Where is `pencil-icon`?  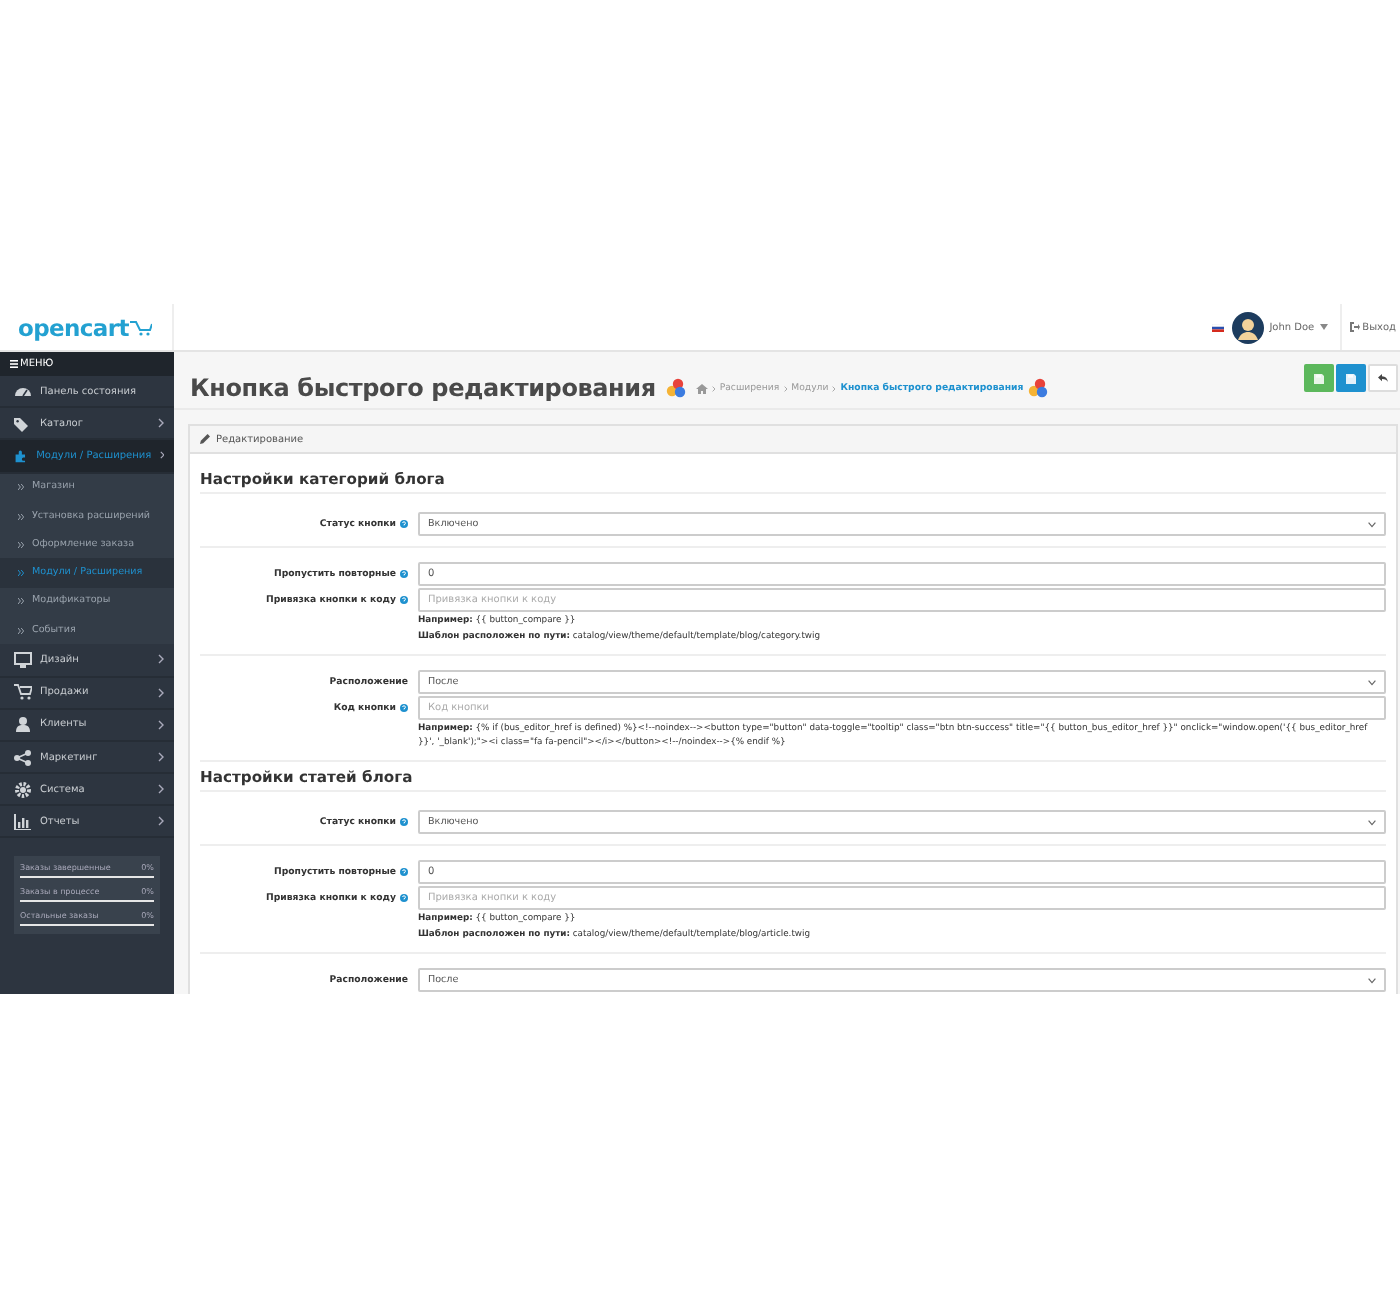 pencil-icon is located at coordinates (205, 439).